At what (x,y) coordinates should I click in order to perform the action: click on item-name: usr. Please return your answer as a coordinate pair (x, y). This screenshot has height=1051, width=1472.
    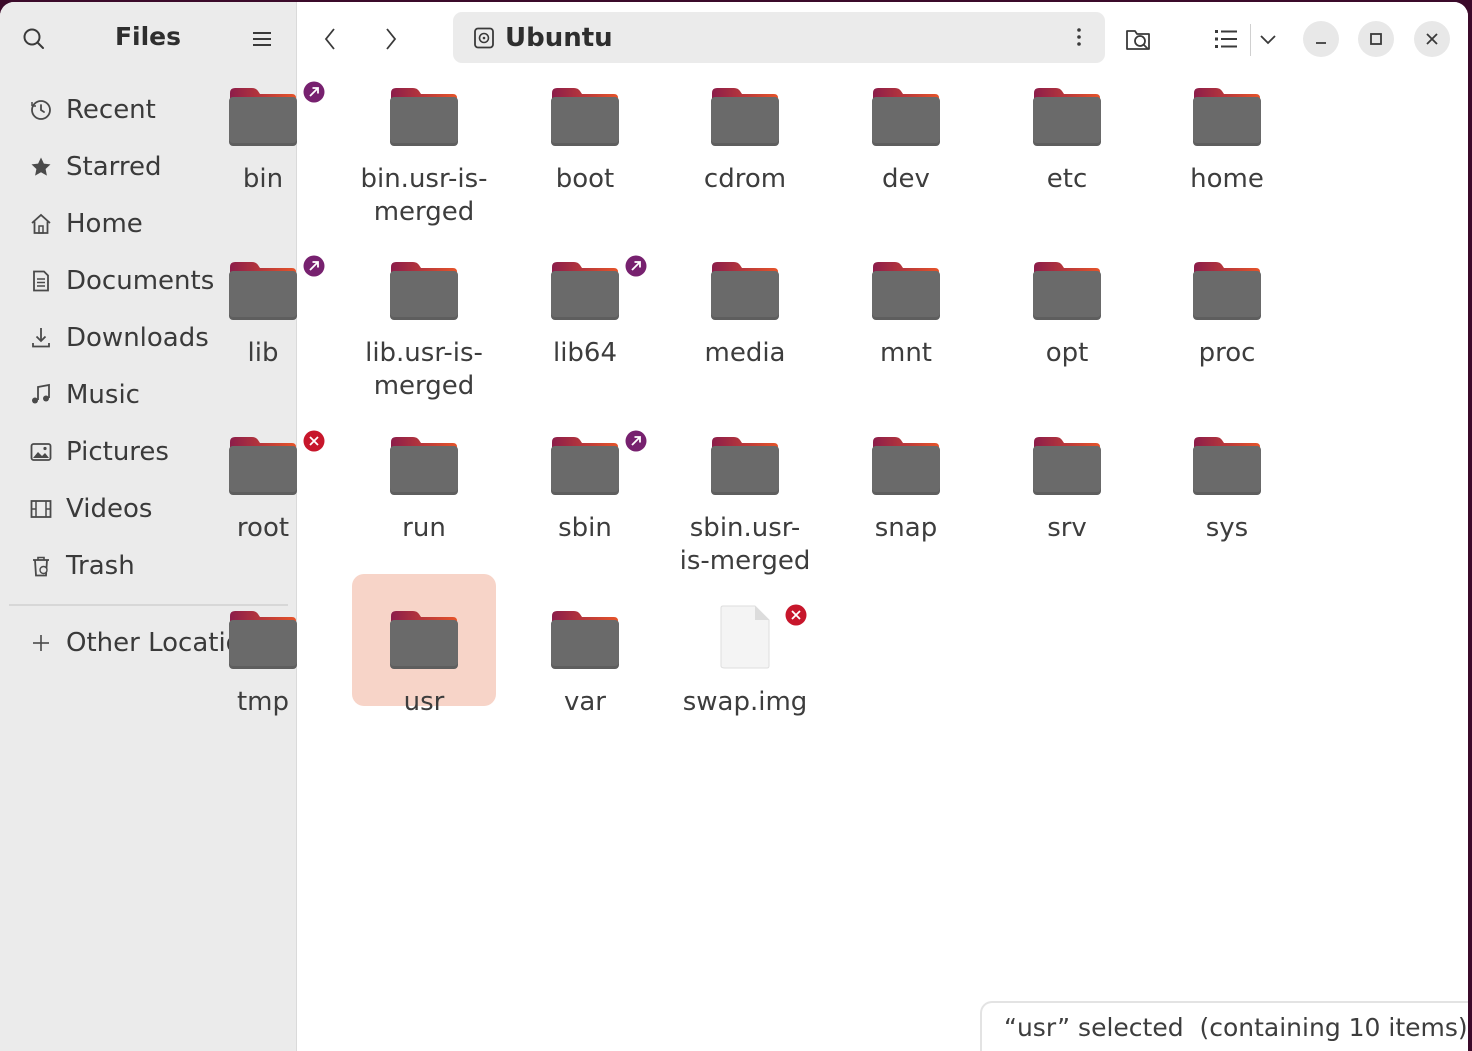
    Looking at the image, I should click on (424, 702).